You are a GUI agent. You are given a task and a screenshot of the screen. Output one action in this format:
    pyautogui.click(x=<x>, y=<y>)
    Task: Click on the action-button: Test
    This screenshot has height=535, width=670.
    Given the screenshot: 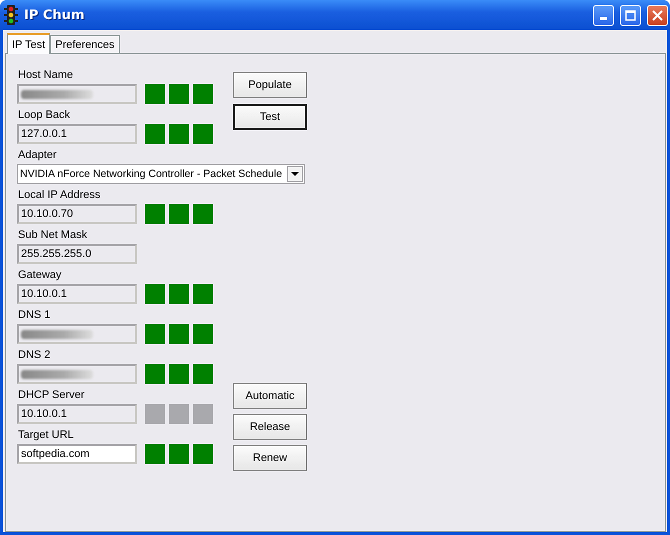 What is the action you would take?
    pyautogui.click(x=270, y=117)
    